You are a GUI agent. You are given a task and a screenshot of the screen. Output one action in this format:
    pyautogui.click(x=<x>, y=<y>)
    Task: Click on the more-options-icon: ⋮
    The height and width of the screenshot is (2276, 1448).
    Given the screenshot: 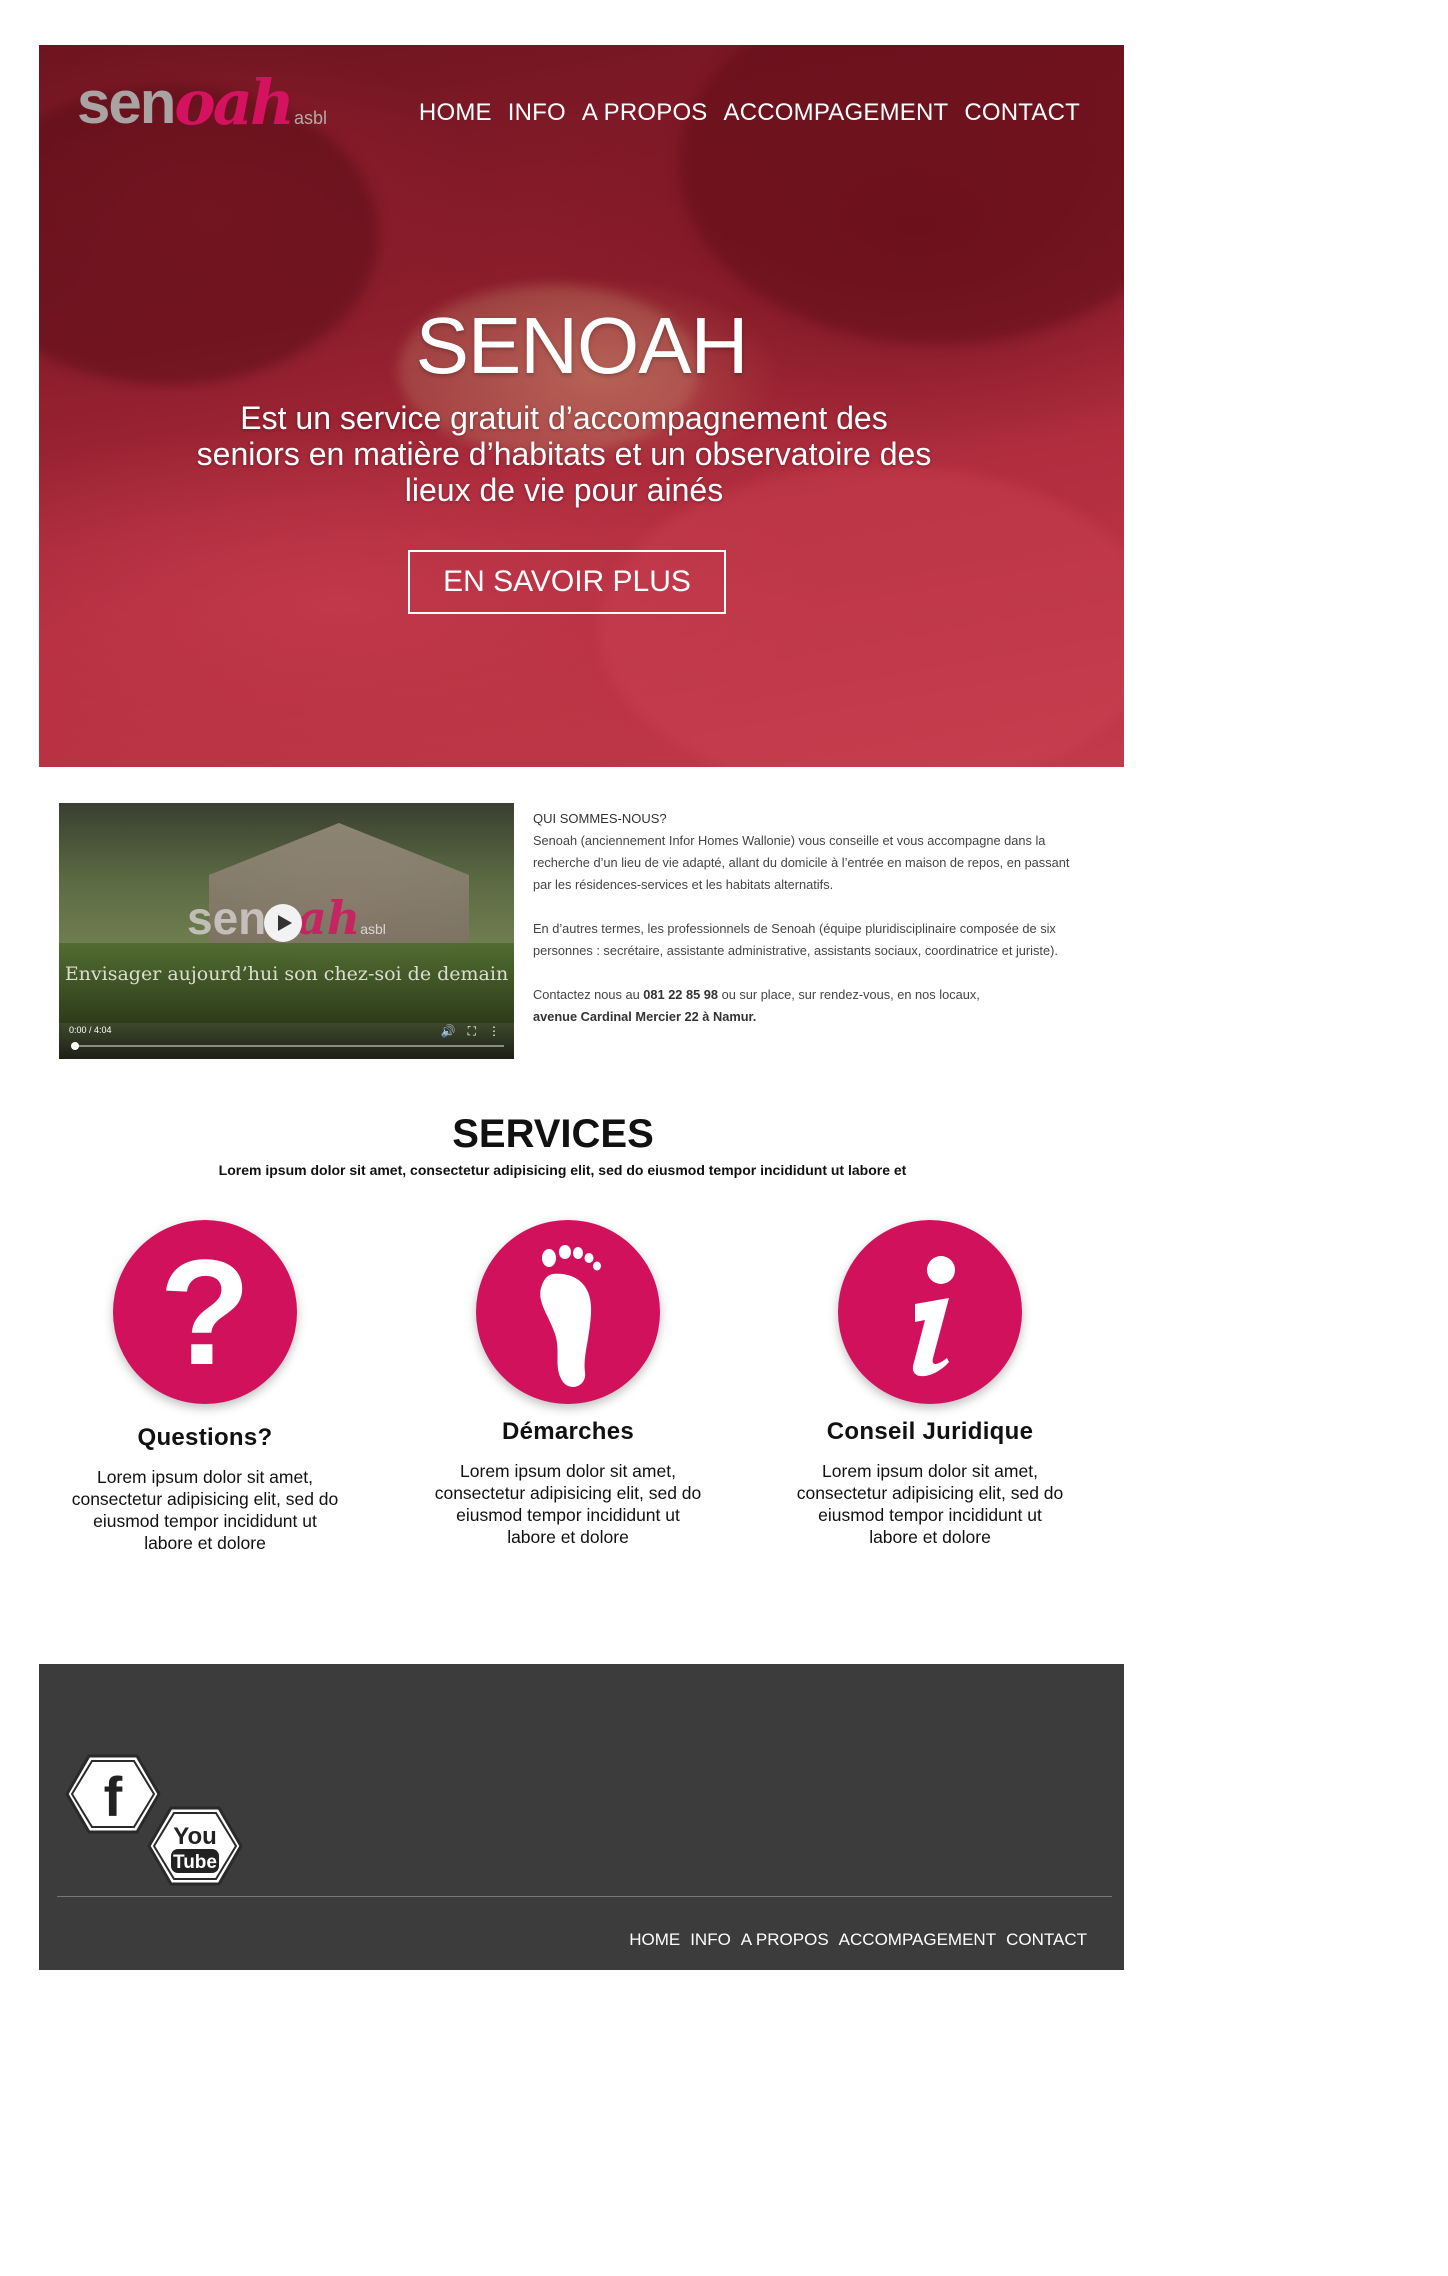 What is the action you would take?
    pyautogui.click(x=494, y=1031)
    